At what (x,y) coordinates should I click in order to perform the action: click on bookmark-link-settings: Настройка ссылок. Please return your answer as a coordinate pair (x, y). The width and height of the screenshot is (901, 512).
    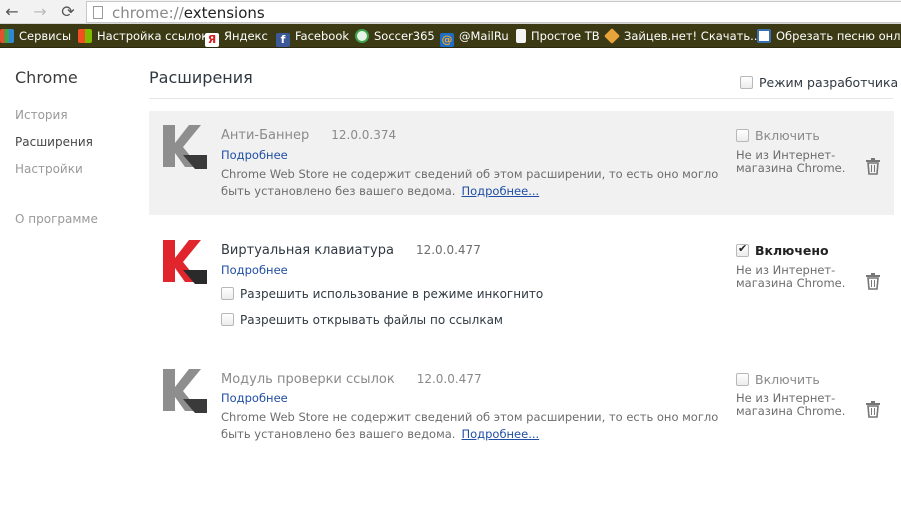
    Looking at the image, I should click on (143, 35).